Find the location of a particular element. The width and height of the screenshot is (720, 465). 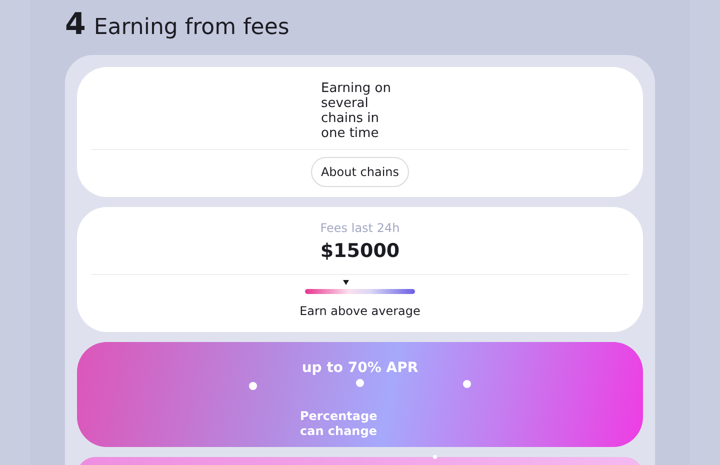

fees-label: Fees last 24h is located at coordinates (360, 228).